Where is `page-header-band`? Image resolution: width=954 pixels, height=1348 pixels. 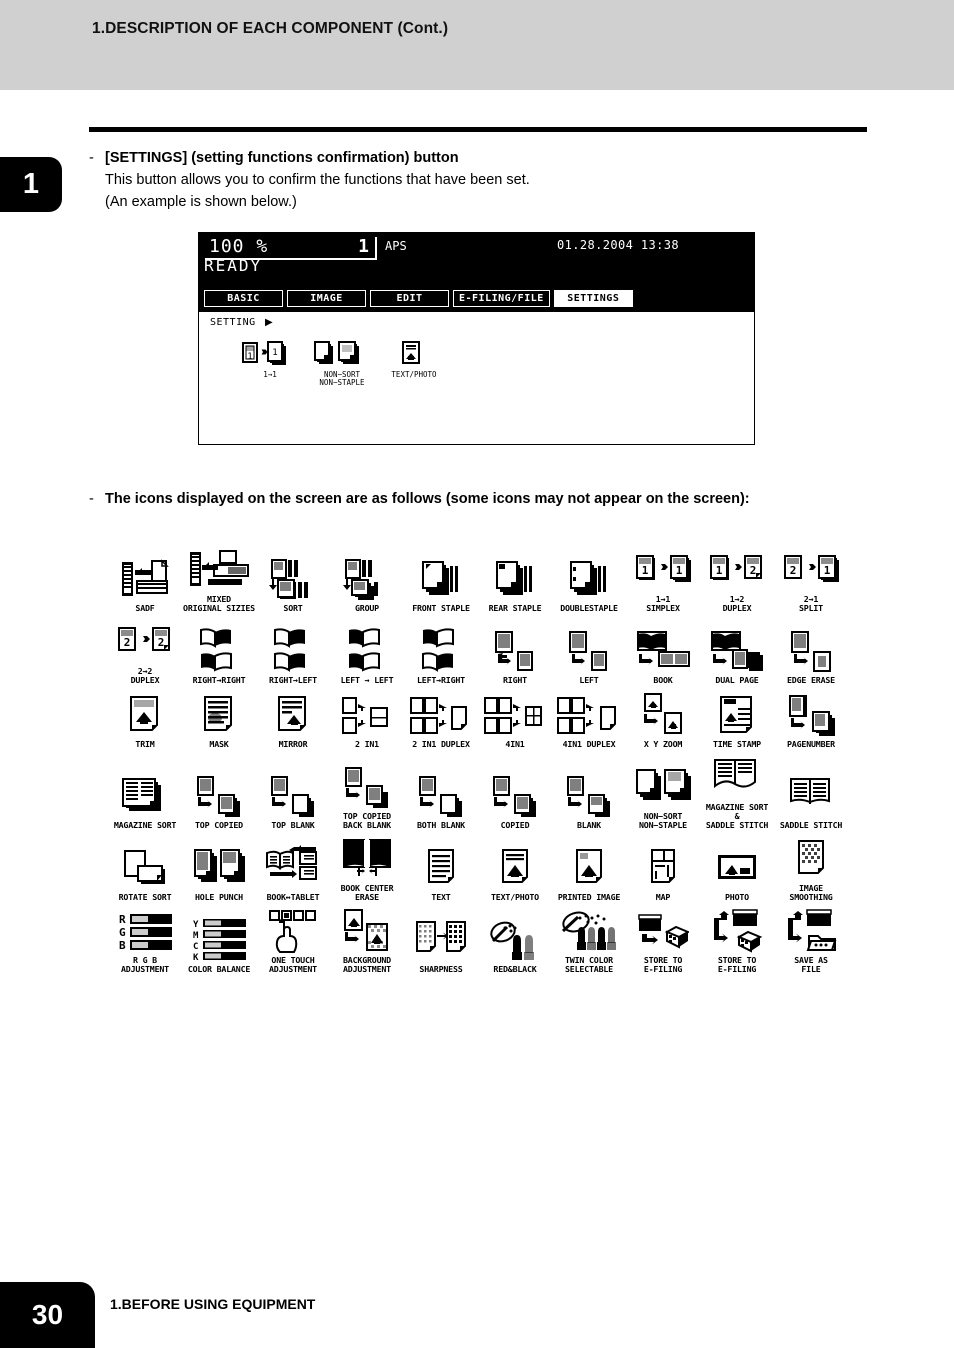
page-header-band is located at coordinates (477, 45).